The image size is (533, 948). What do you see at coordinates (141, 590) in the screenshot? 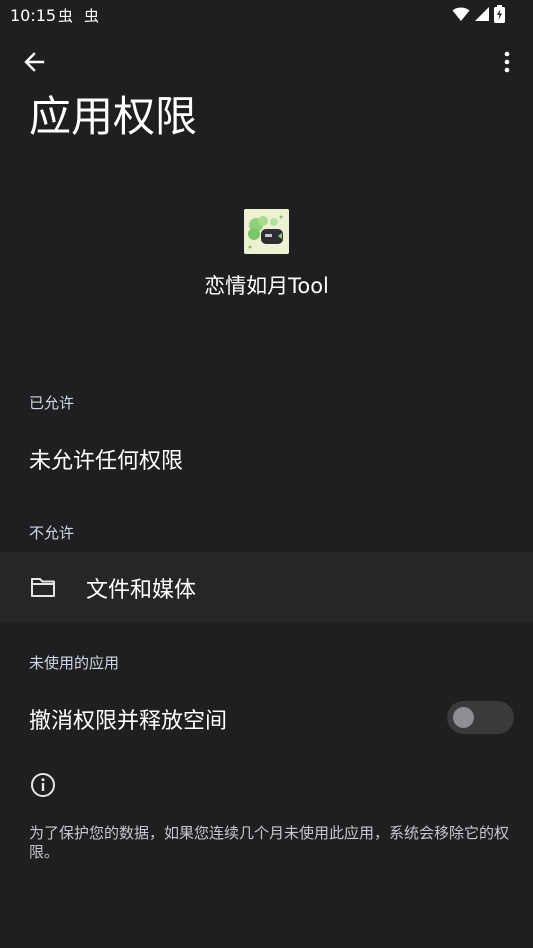
I see `permission-label: 文件和媒体` at bounding box center [141, 590].